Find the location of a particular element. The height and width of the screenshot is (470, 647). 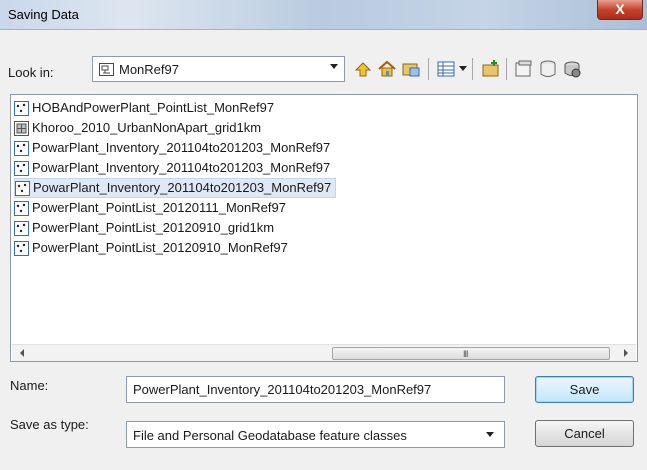

connect-folder-icon is located at coordinates (411, 69).